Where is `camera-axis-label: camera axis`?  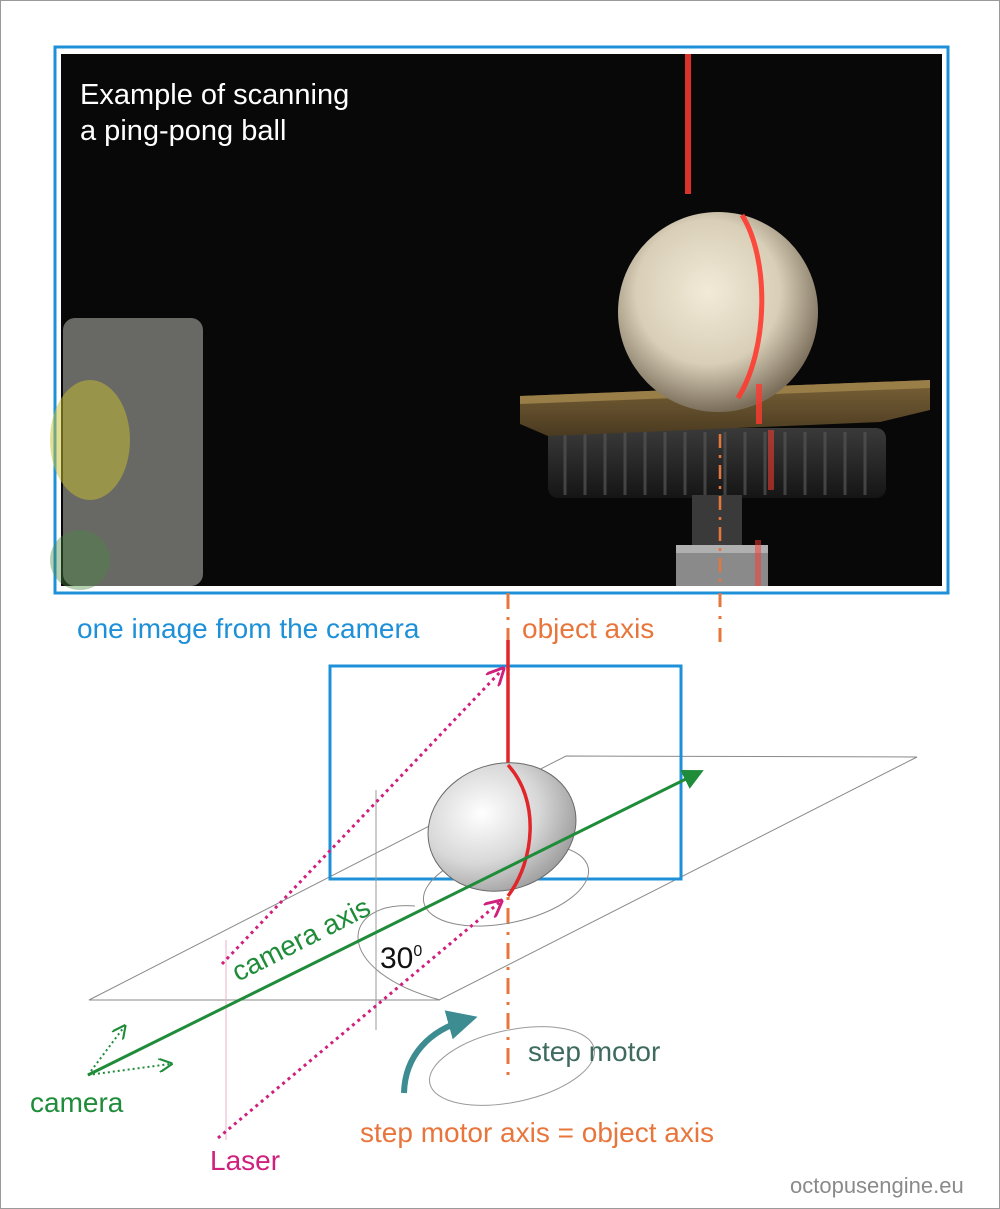 camera-axis-label: camera axis is located at coordinates (301, 939).